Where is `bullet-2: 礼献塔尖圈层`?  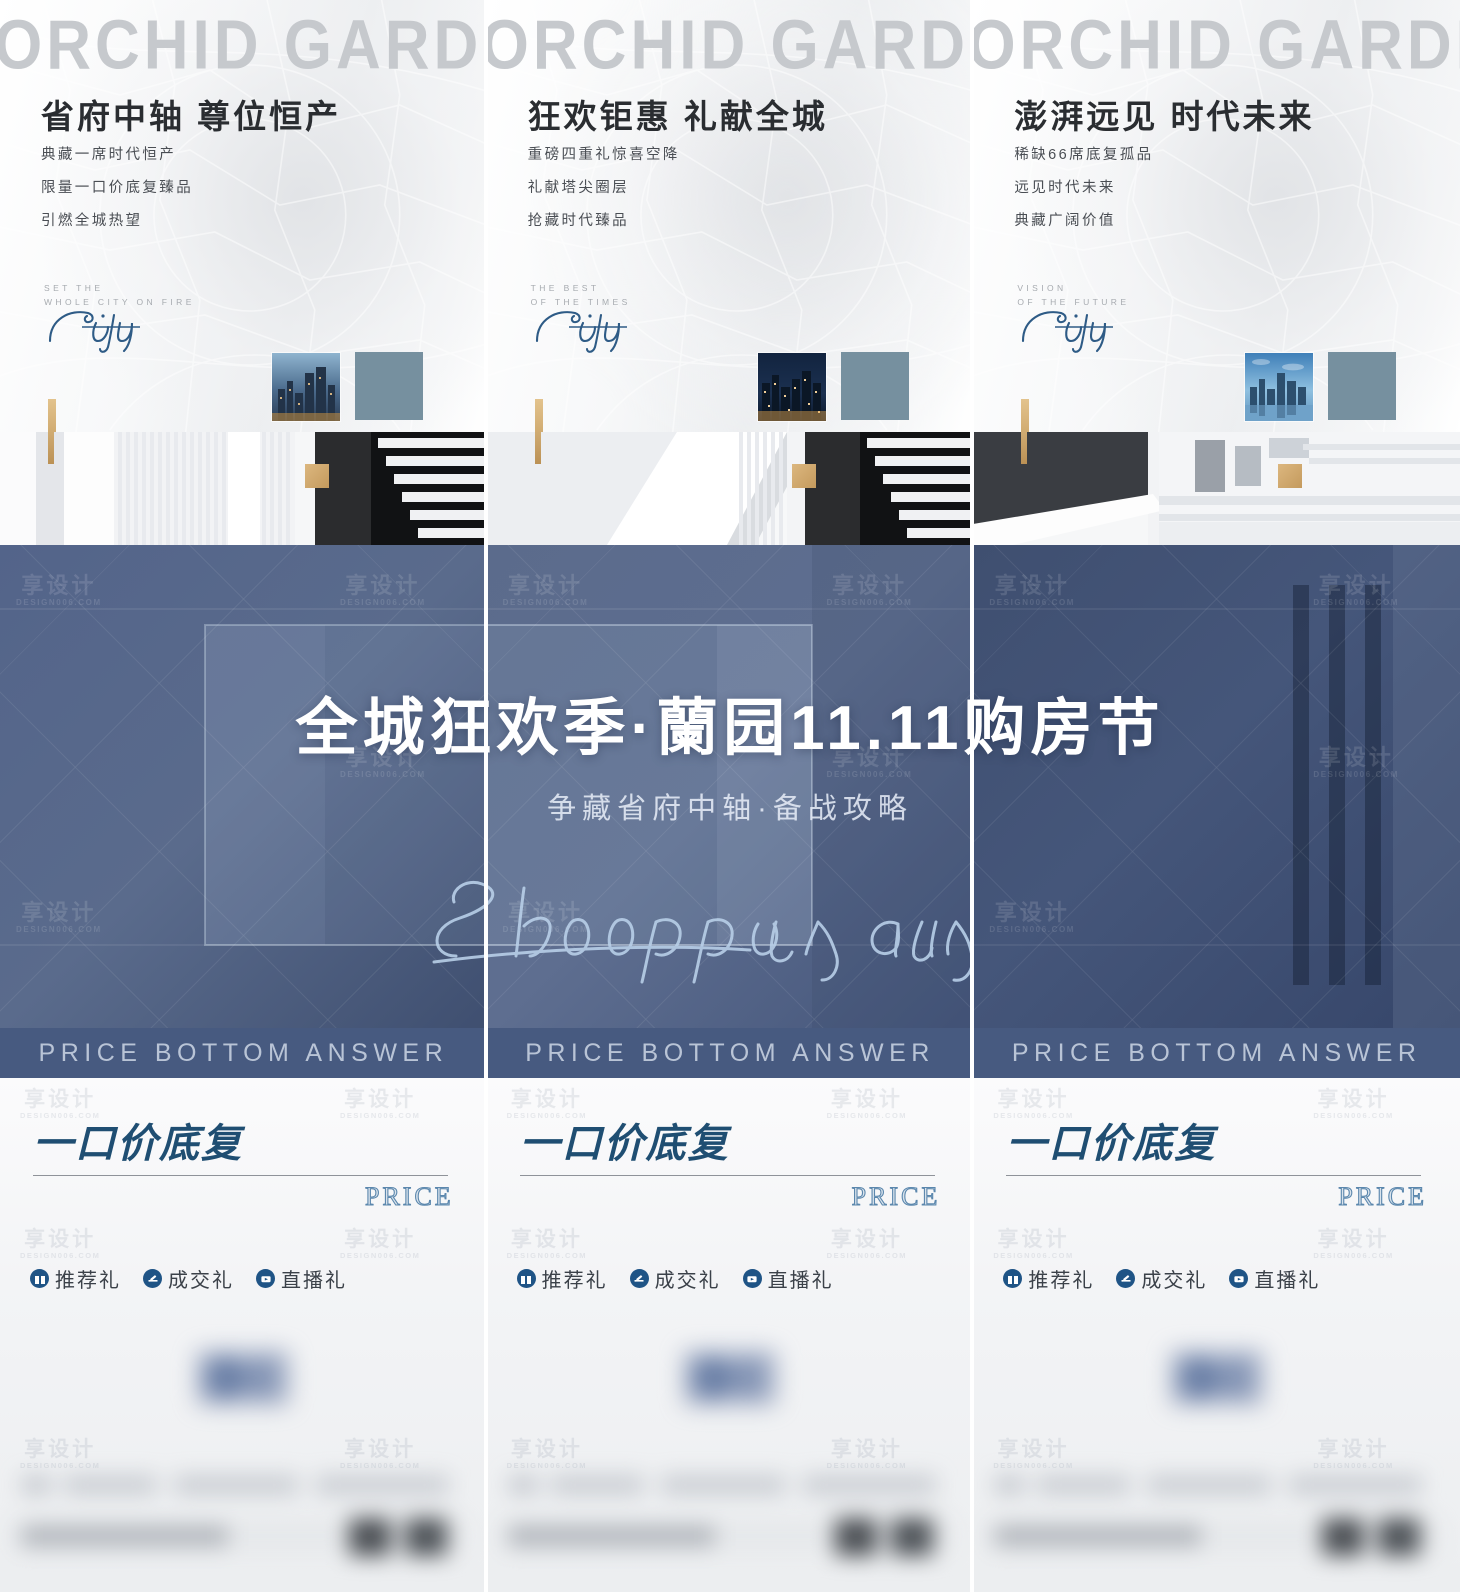
bullet-2: 礼献塔尖圈层 is located at coordinates (578, 187).